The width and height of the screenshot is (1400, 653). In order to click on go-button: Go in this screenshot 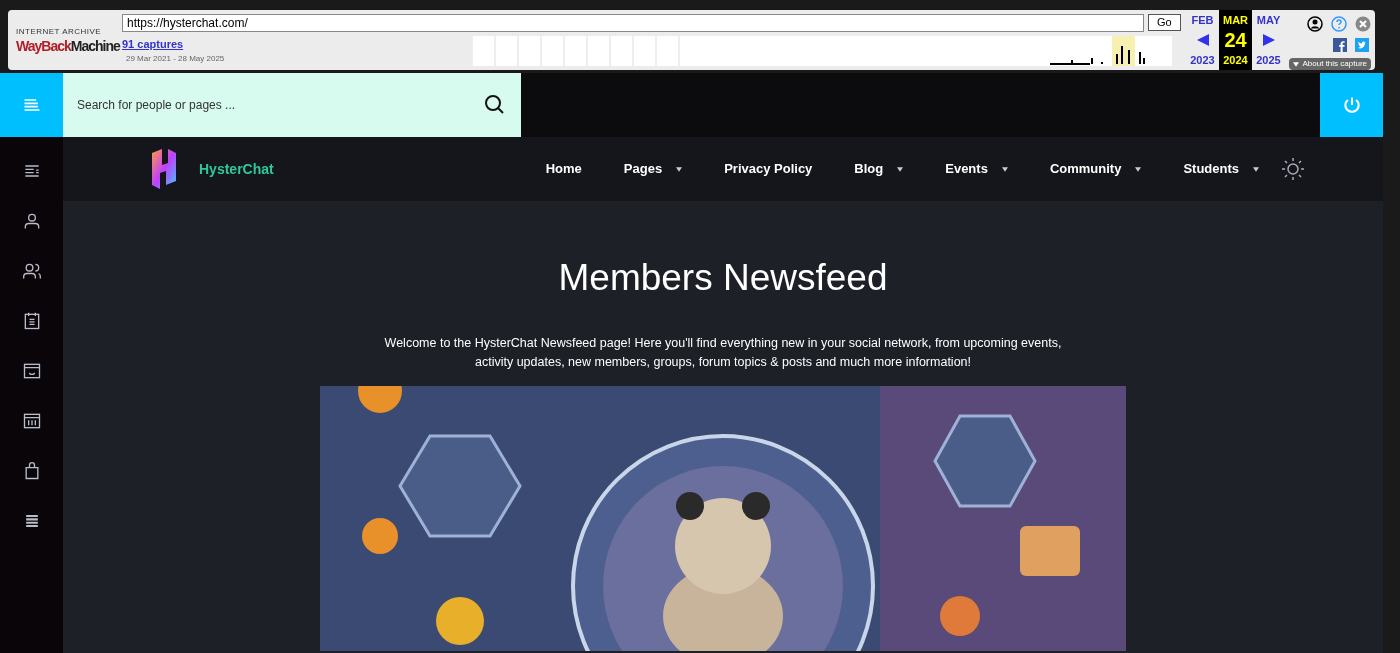, I will do `click(1164, 22)`.